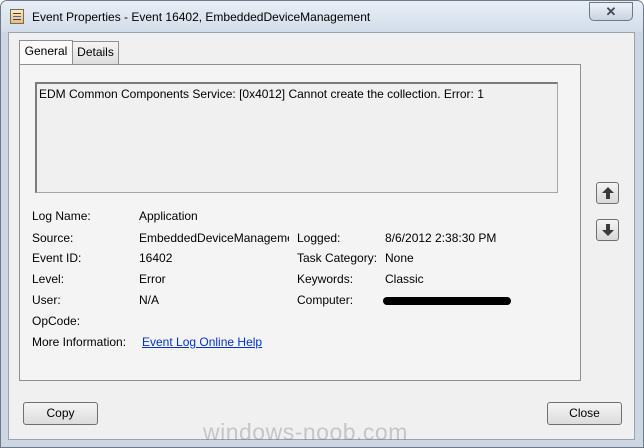 This screenshot has height=448, width=644. What do you see at coordinates (325, 279) in the screenshot?
I see `keywords-label: Keywords:` at bounding box center [325, 279].